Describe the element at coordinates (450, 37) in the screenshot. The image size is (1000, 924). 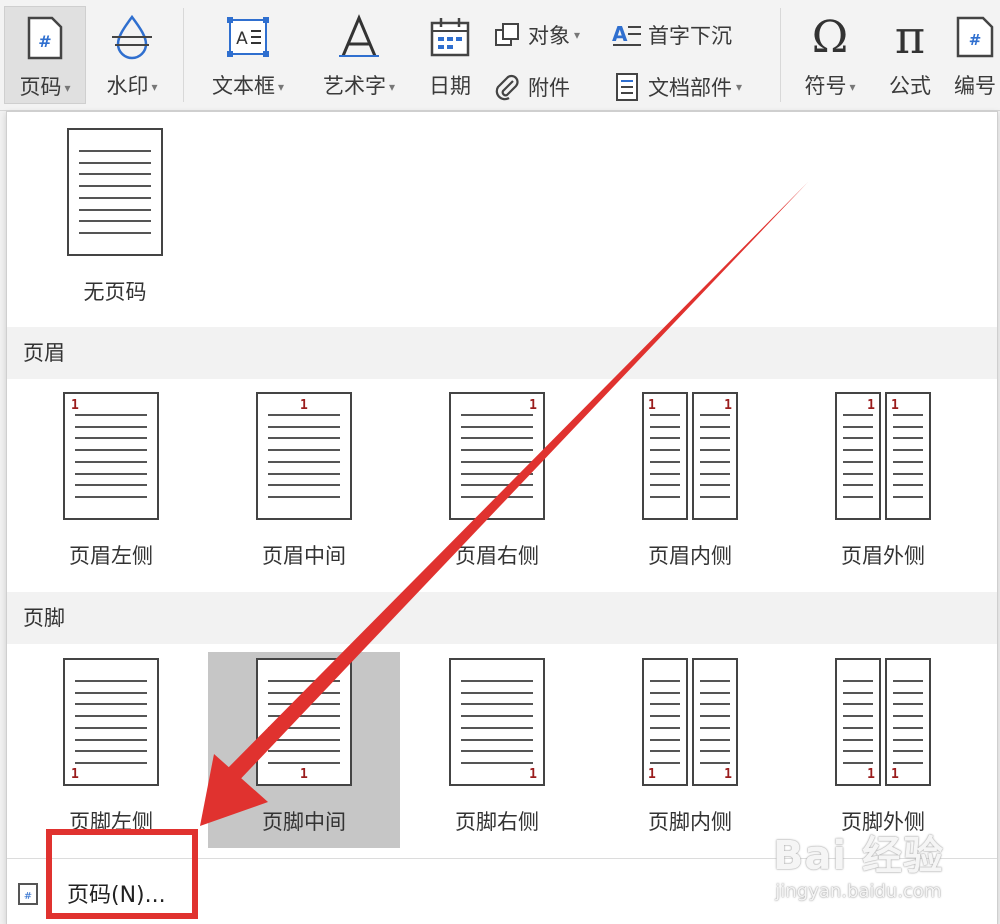
I see `calendar-icon` at that location.